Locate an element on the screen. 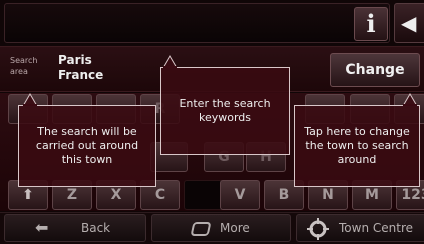 Image resolution: width=424 pixels, height=244 pixels. more-button: More is located at coordinates (221, 228).